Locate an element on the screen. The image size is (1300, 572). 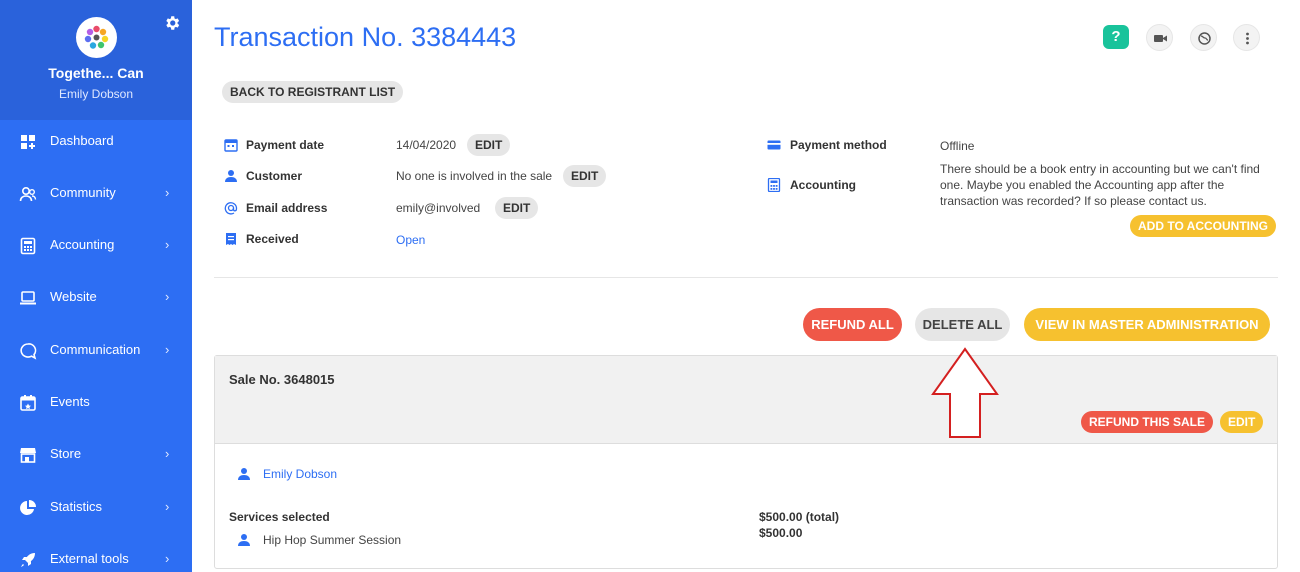
sidebar-item-external-tools: External tools › is located at coordinates (96, 553).